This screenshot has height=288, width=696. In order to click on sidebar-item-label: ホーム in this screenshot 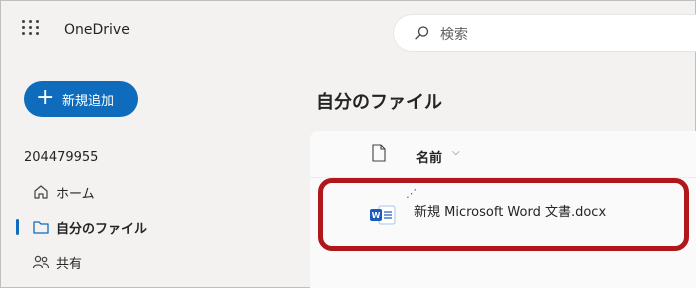, I will do `click(75, 194)`.